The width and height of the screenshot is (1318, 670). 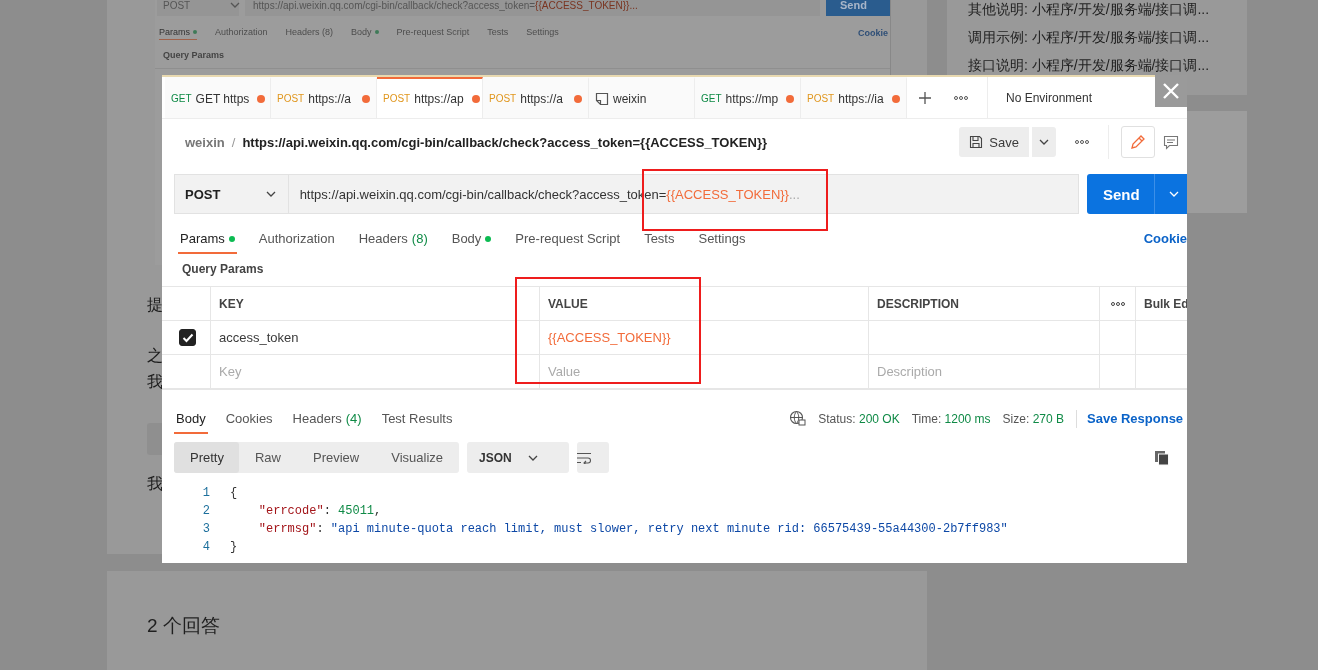 I want to click on tab: Settings, so click(x=722, y=242).